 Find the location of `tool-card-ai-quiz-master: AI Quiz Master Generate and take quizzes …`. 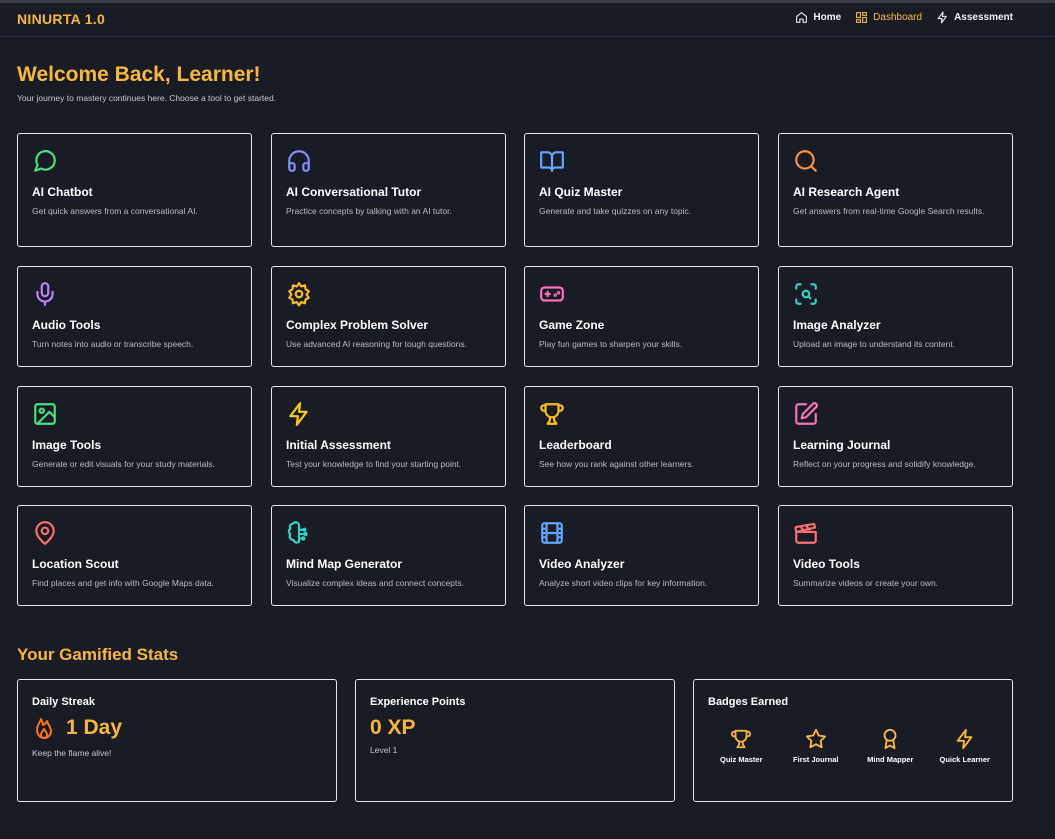

tool-card-ai-quiz-master: AI Quiz Master Generate and take quizzes … is located at coordinates (641, 190).